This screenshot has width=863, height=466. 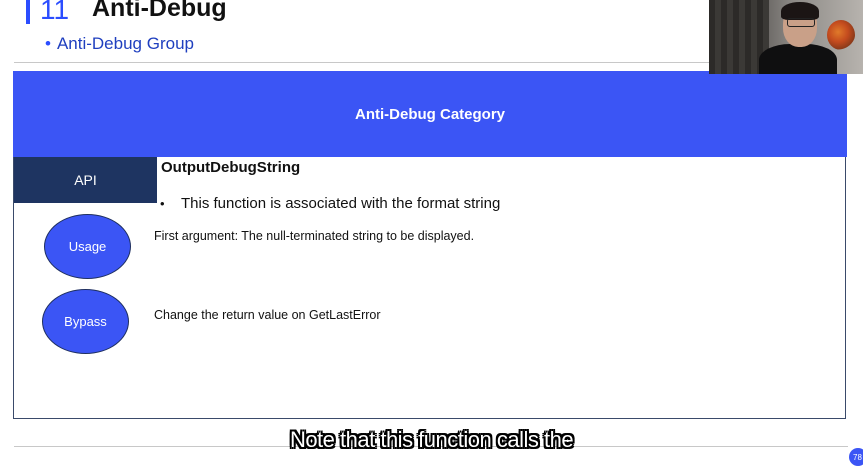 What do you see at coordinates (85, 321) in the screenshot?
I see `bypass-oval: Bypass` at bounding box center [85, 321].